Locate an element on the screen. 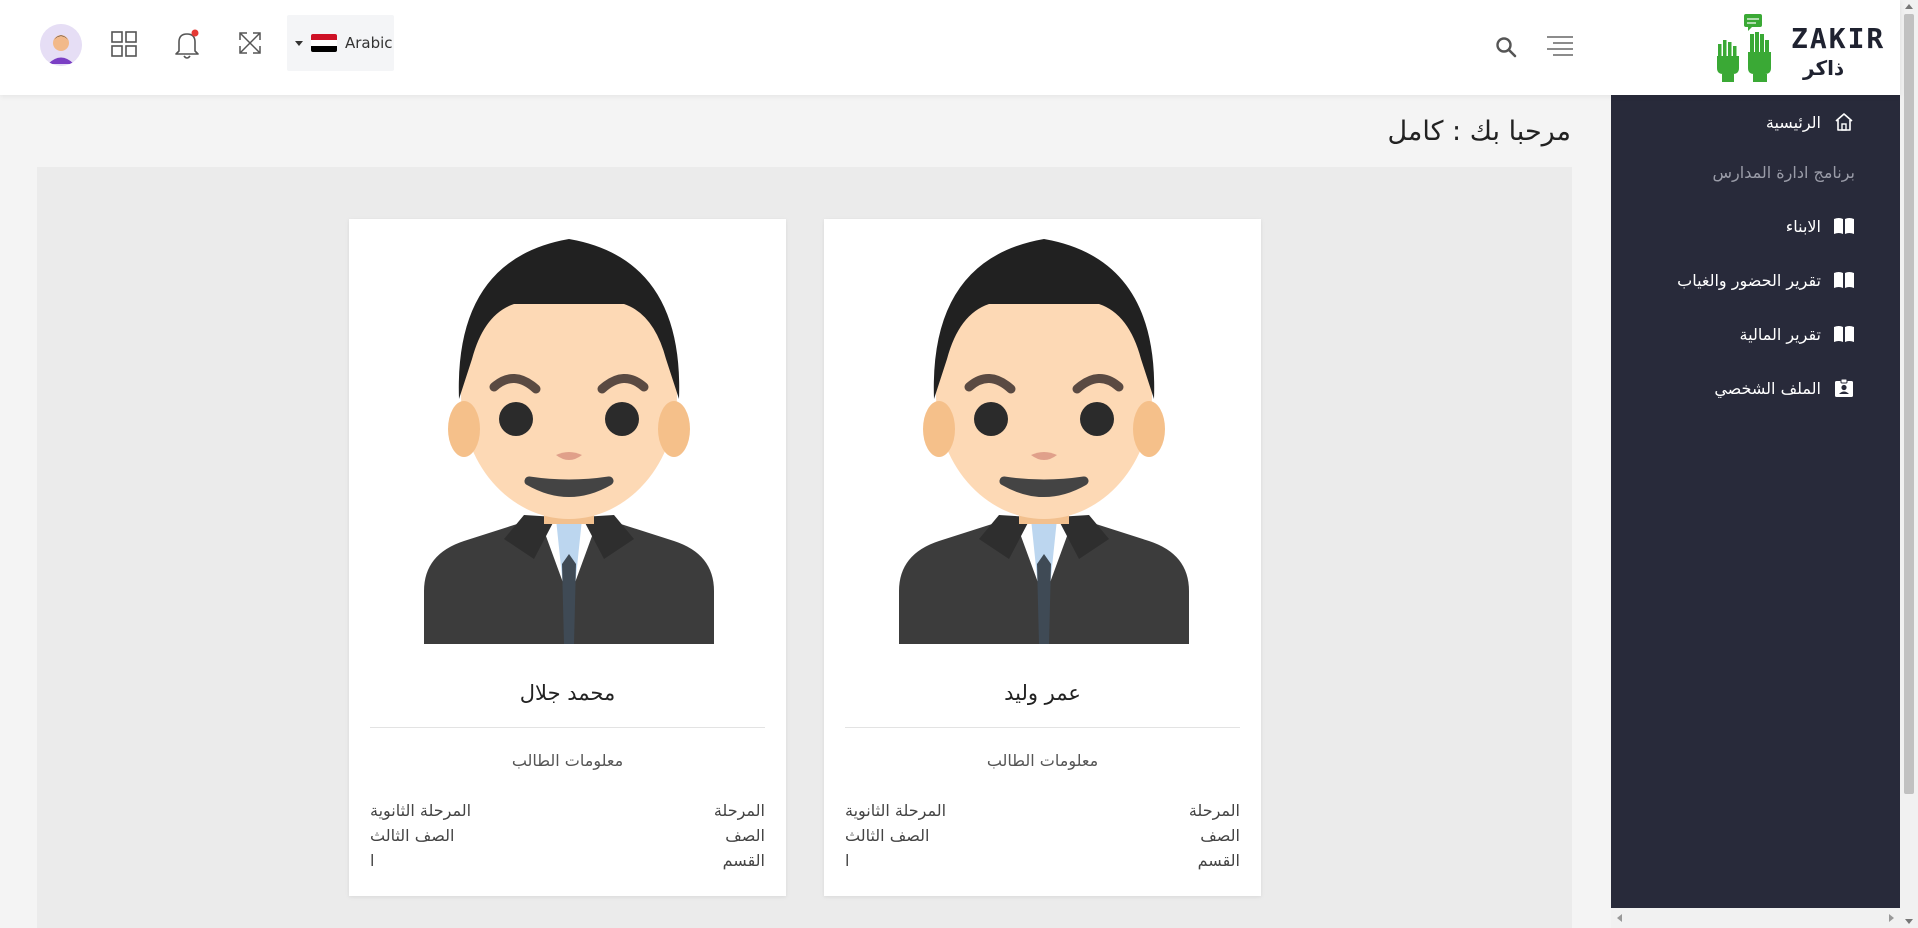 The height and width of the screenshot is (928, 1918). scrollbar-thumb is located at coordinates (1909, 404).